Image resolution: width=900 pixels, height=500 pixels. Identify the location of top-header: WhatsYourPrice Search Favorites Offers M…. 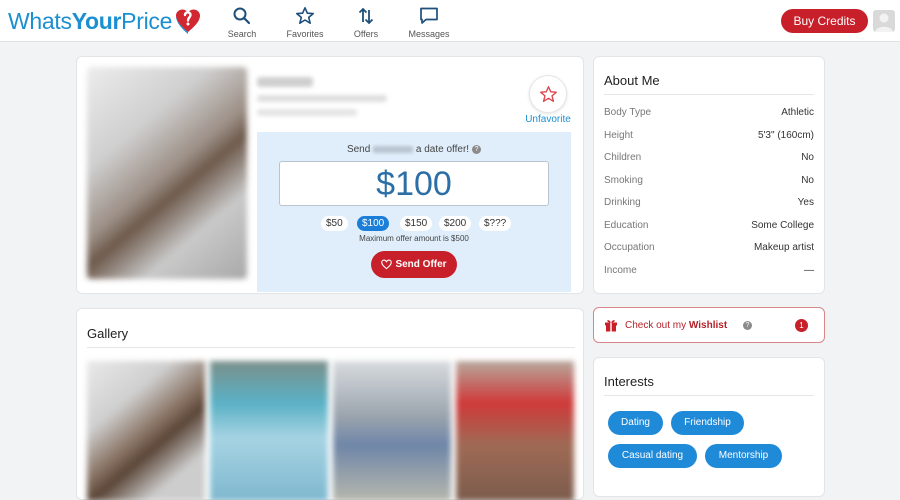
(450, 21).